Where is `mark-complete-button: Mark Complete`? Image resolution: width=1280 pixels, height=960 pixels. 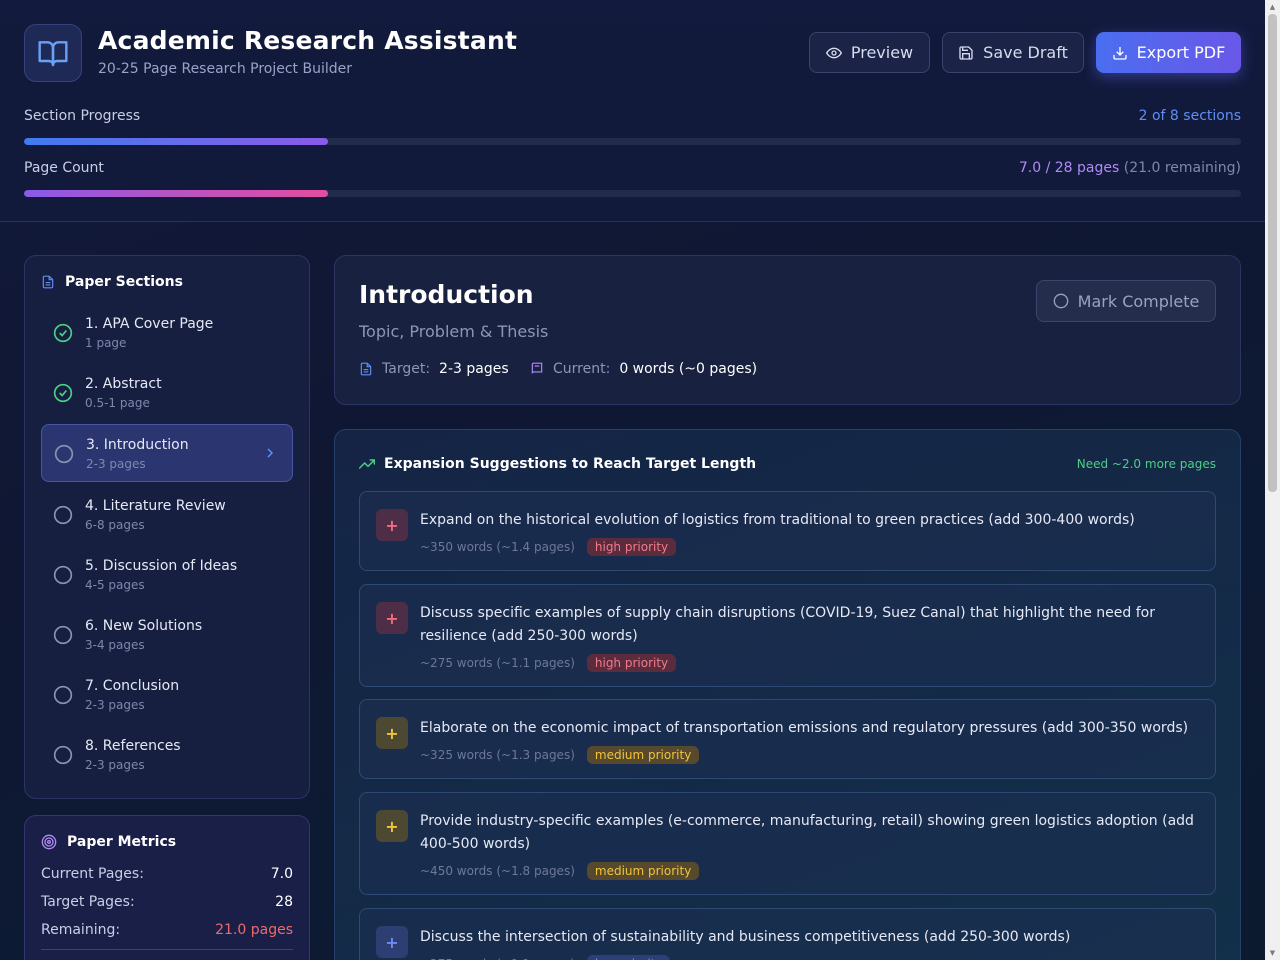
mark-complete-button: Mark Complete is located at coordinates (1126, 301).